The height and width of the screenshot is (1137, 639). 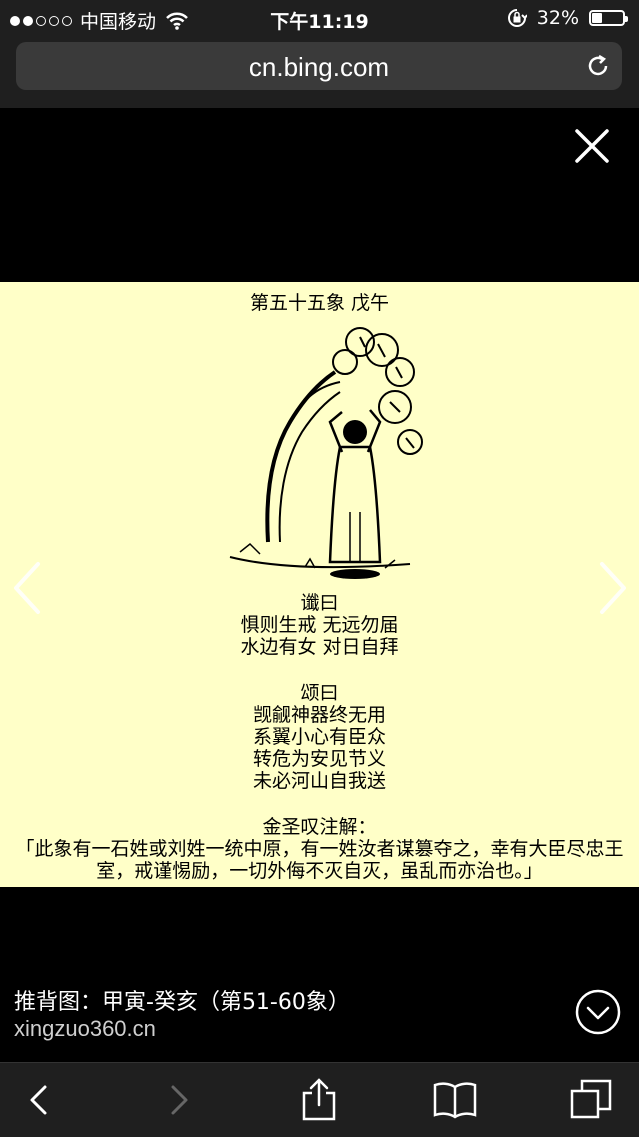 I want to click on image-source-link: xingzuo360.cn, so click(x=85, y=1029).